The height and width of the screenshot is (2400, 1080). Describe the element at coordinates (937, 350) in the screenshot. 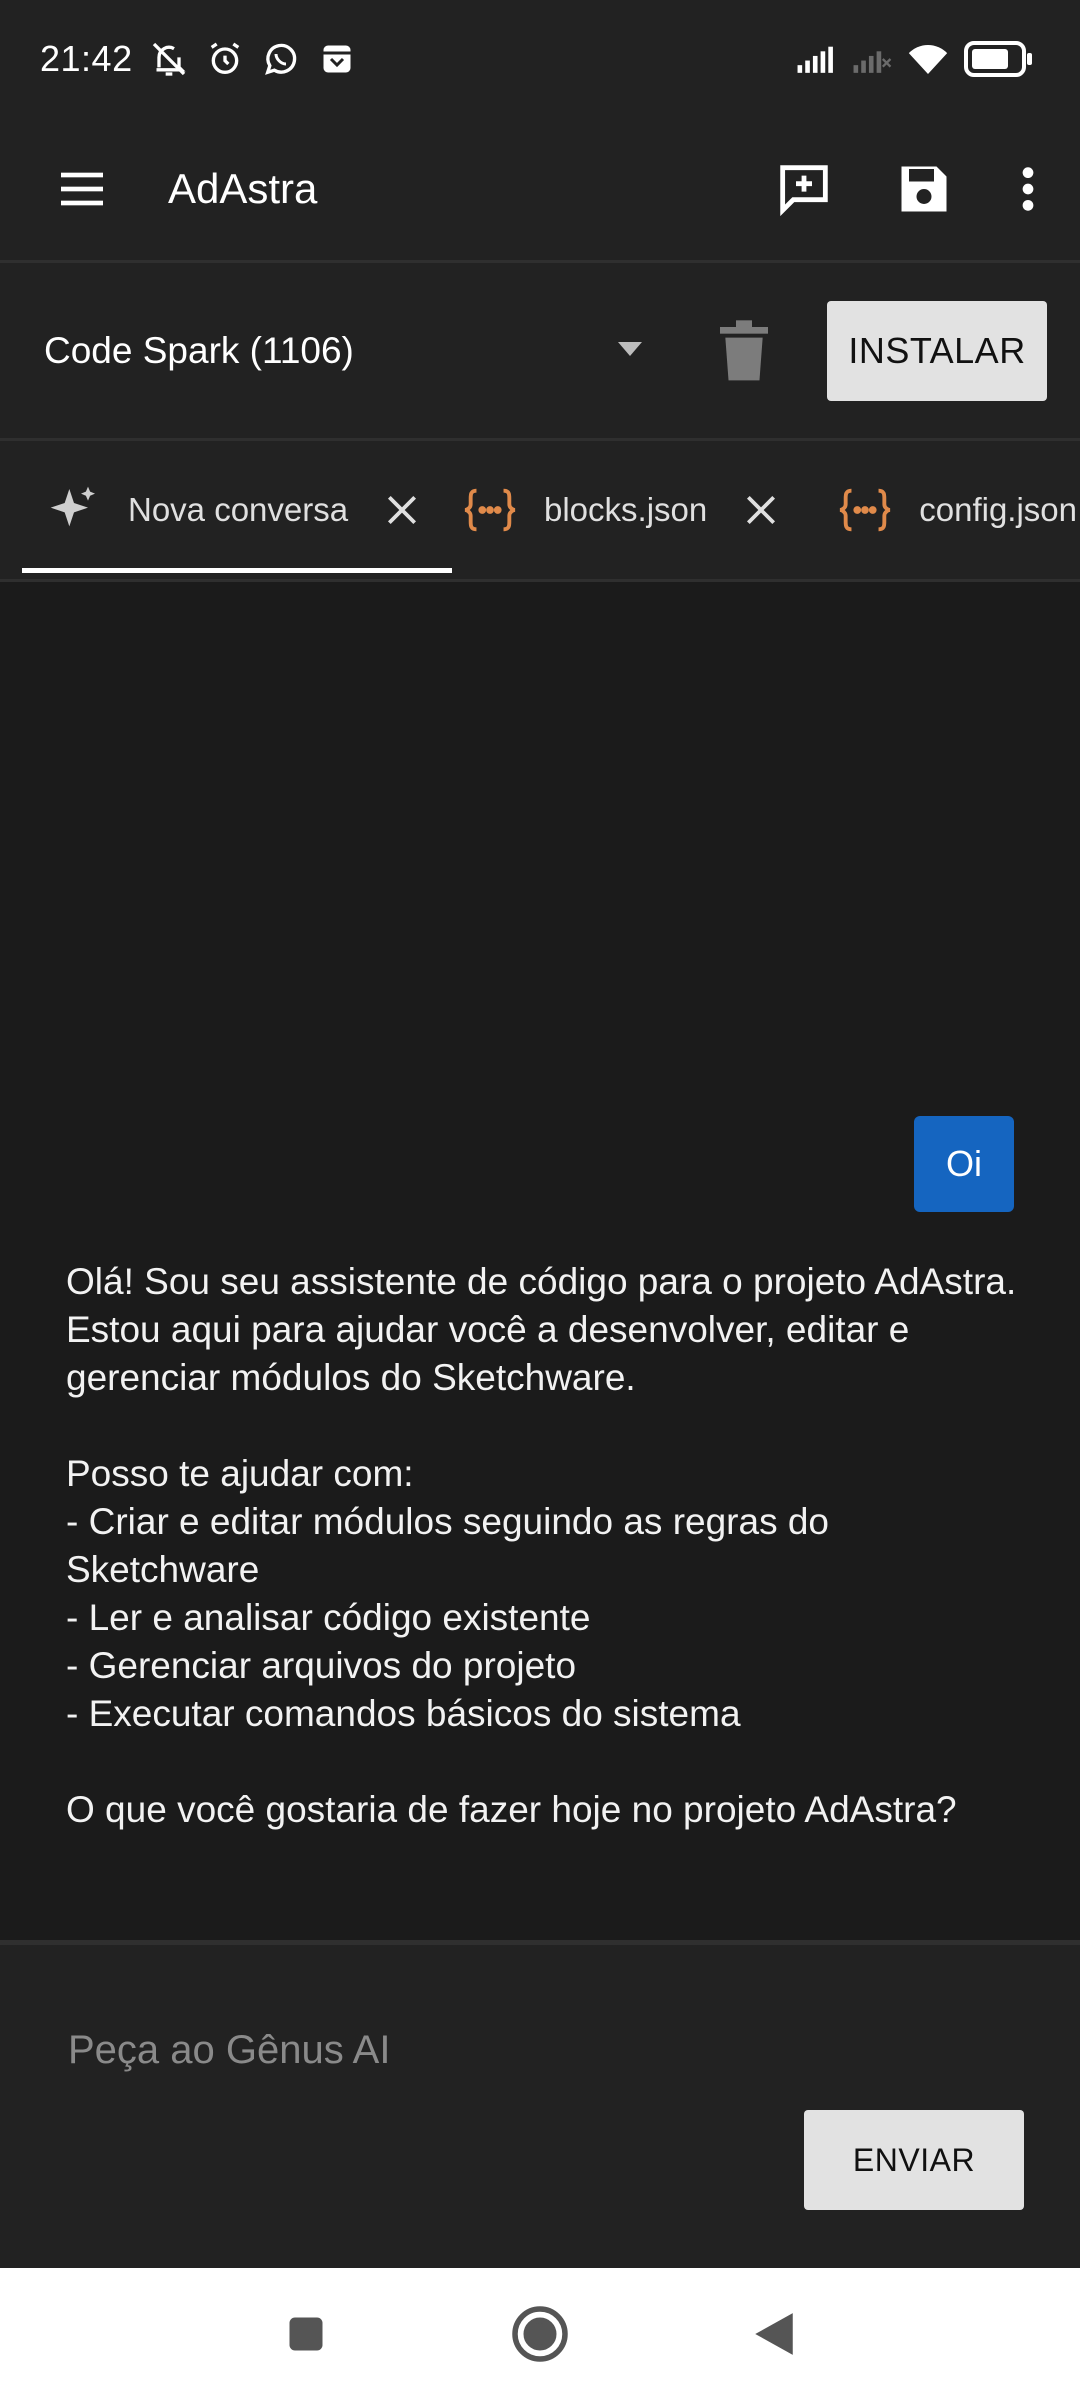

I see `install-button: INSTALAR` at that location.